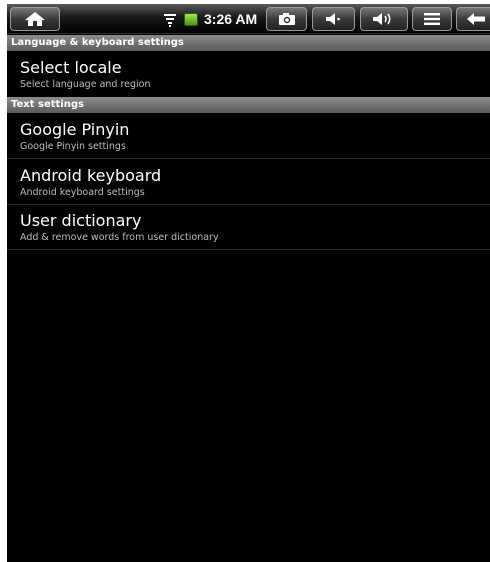 The width and height of the screenshot is (490, 562). What do you see at coordinates (119, 237) in the screenshot?
I see `item-summary: Add & remove words from user dictionary` at bounding box center [119, 237].